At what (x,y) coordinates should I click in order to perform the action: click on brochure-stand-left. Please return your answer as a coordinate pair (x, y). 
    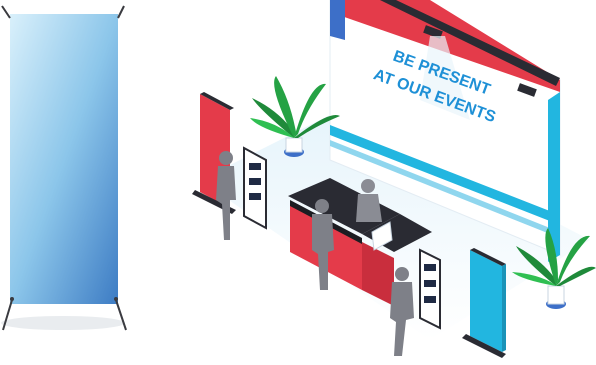
    Looking at the image, I should click on (255, 188).